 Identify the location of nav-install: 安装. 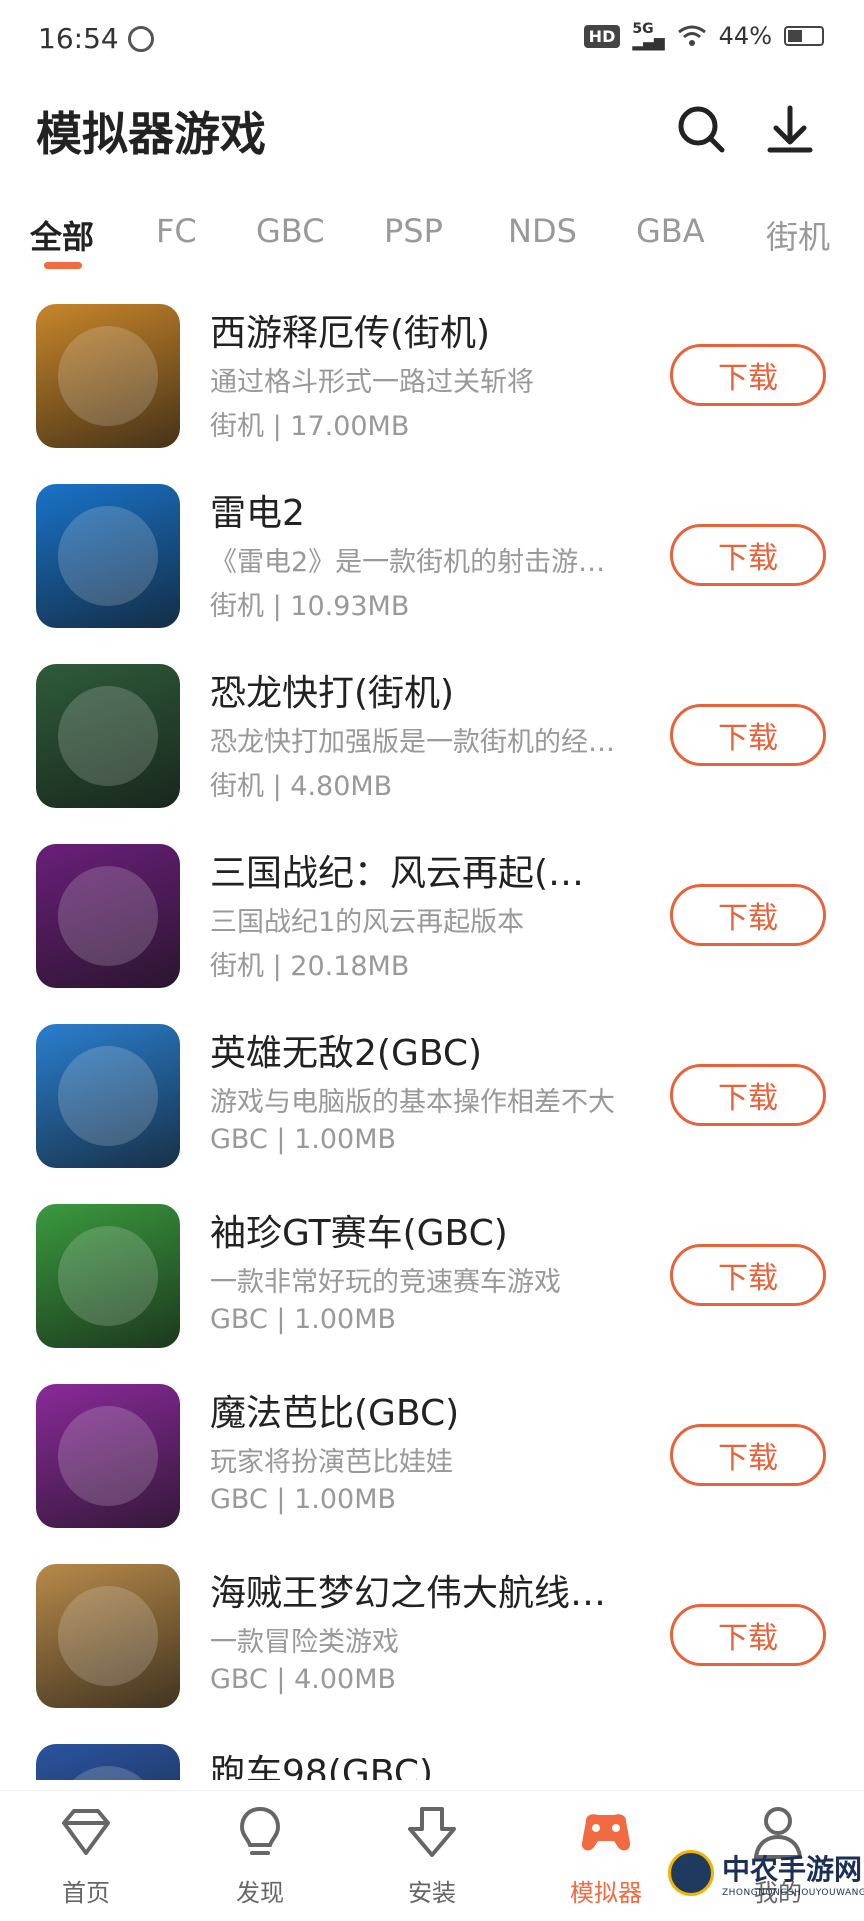
(432, 1858).